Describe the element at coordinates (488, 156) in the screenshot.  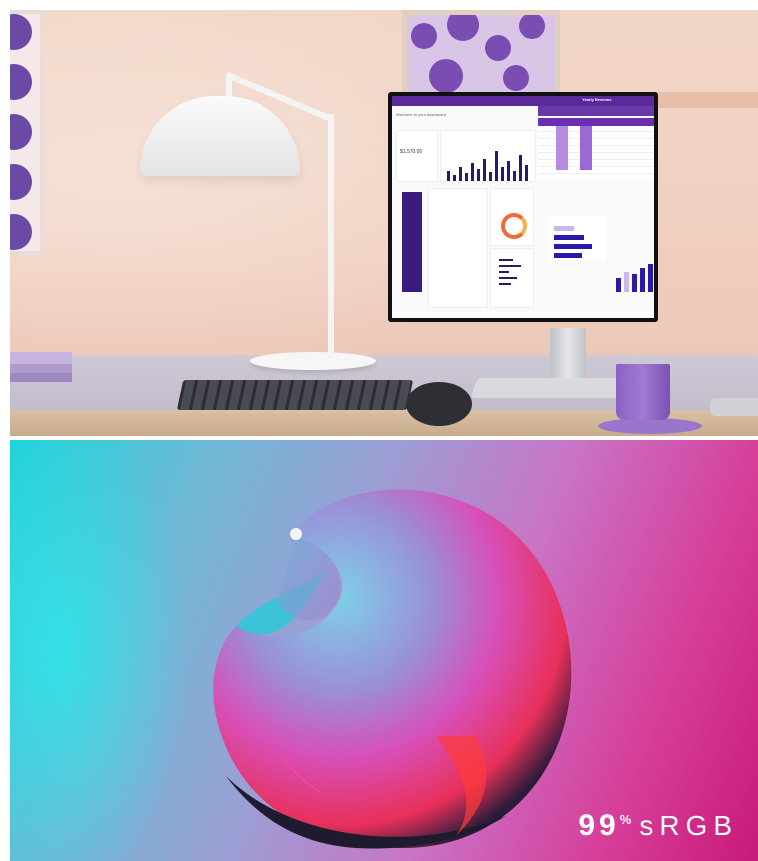
I see `screen-bar-chart` at that location.